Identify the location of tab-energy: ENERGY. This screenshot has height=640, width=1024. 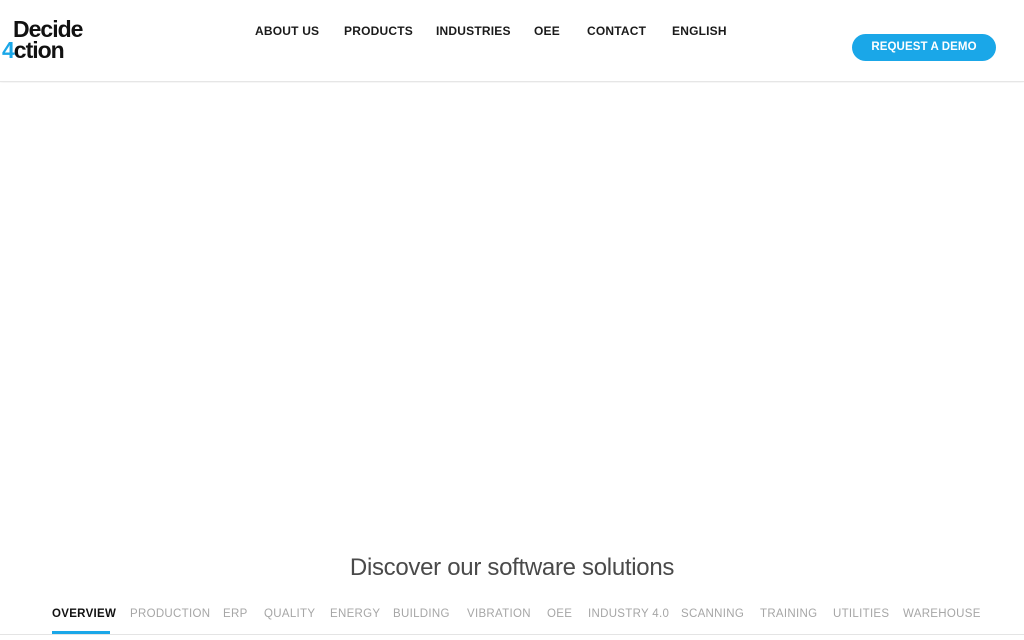
(355, 614).